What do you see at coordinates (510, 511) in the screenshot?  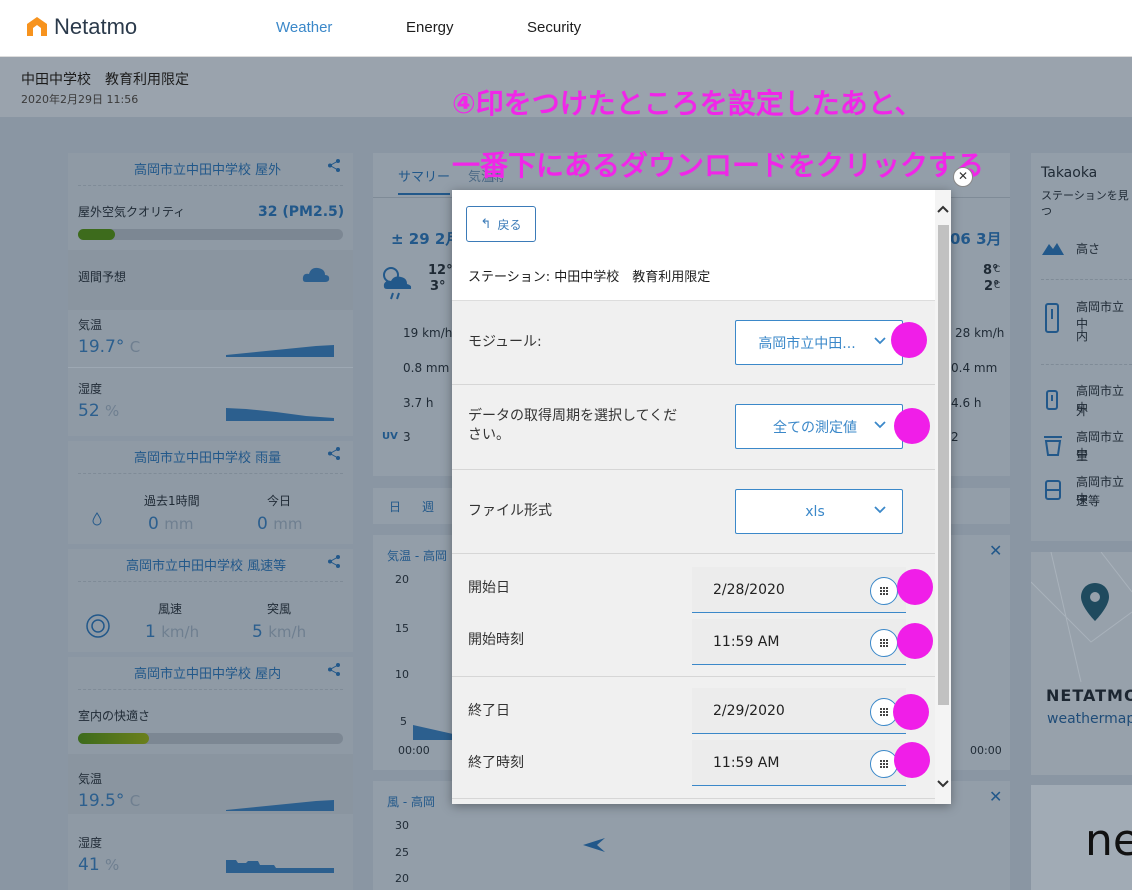 I see `format-label: ファイル形式` at bounding box center [510, 511].